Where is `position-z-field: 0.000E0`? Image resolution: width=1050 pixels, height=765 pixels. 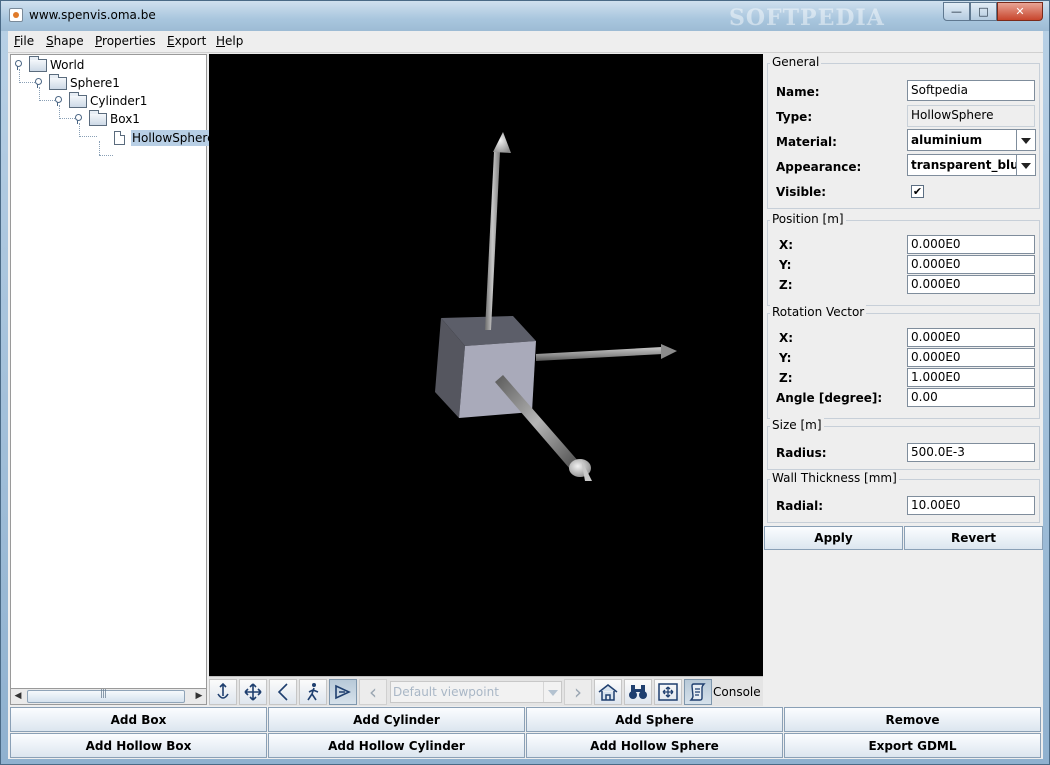
position-z-field: 0.000E0 is located at coordinates (971, 284).